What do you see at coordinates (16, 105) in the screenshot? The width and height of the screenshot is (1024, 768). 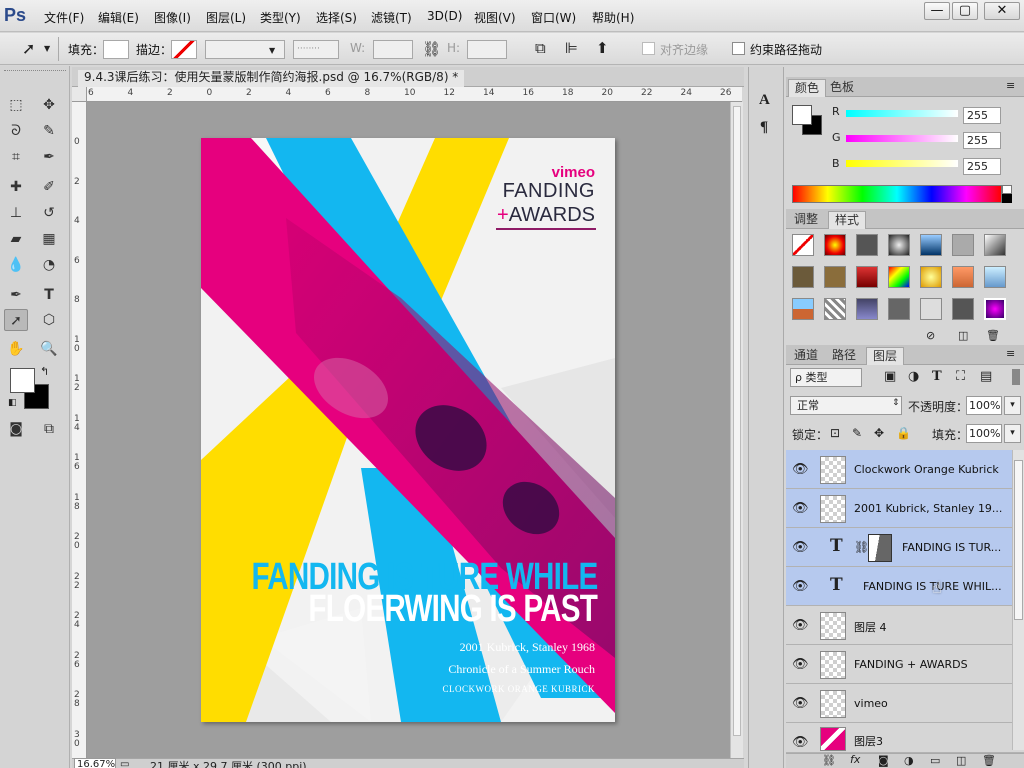 I see `marquee-tool-icon: ⬚` at bounding box center [16, 105].